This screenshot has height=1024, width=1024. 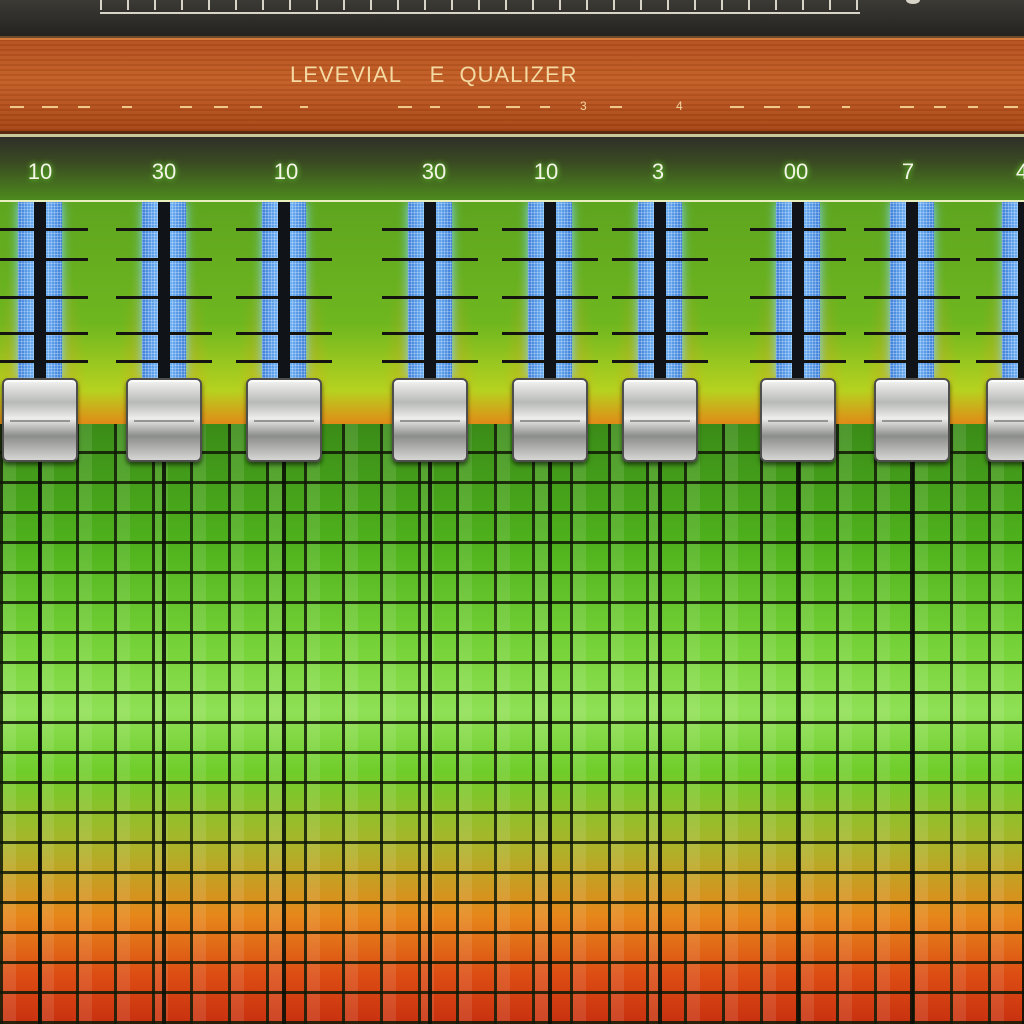 What do you see at coordinates (913, 2) in the screenshot?
I see `top-knob-icon` at bounding box center [913, 2].